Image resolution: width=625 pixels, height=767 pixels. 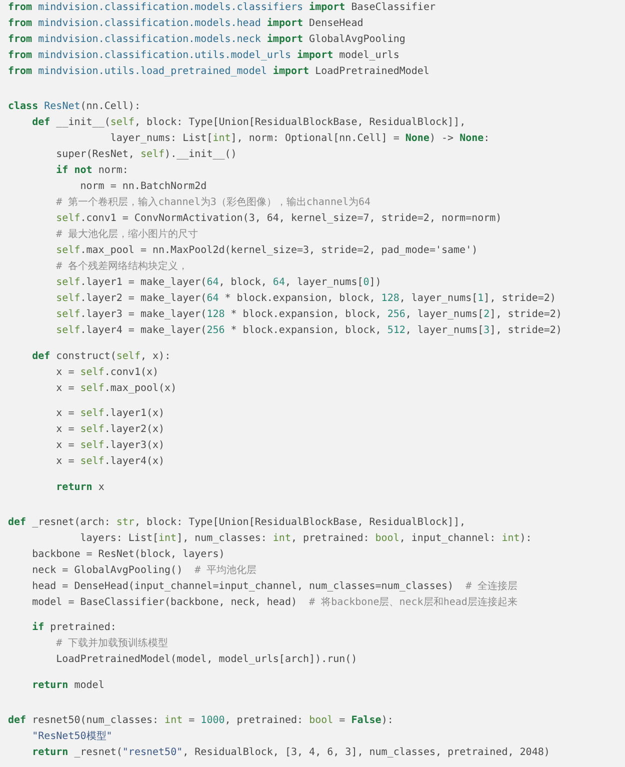 What do you see at coordinates (128, 555) in the screenshot?
I see `code-line: backbone = ResNet(block, layers)` at bounding box center [128, 555].